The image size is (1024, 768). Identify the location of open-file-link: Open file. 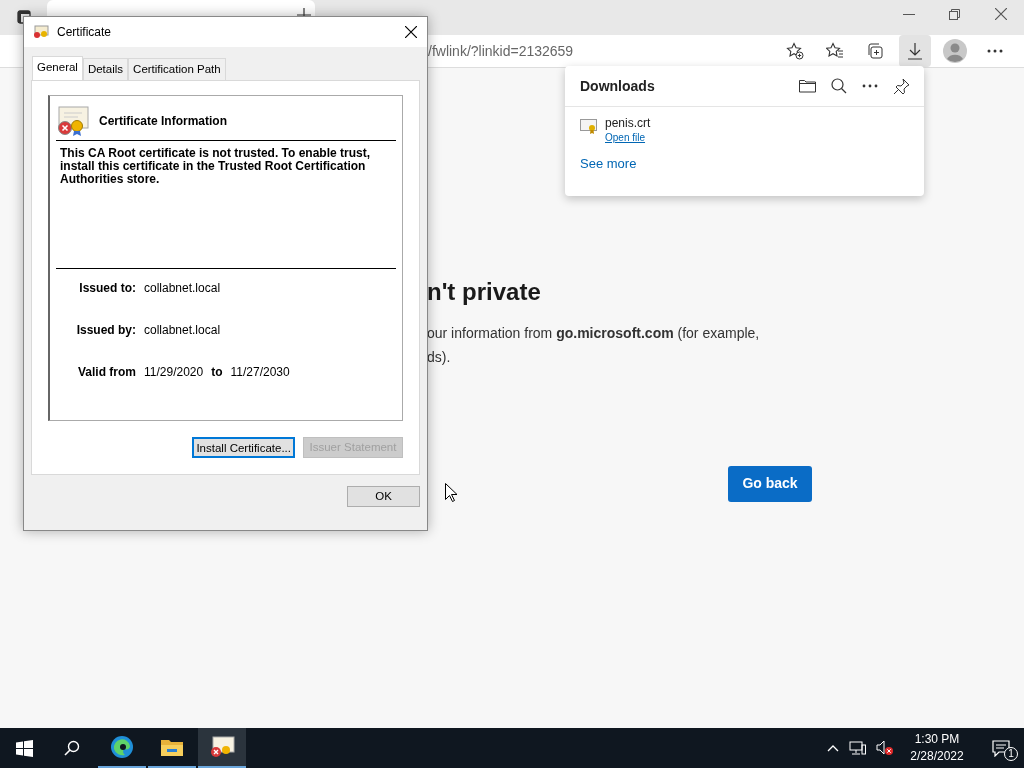
(625, 137).